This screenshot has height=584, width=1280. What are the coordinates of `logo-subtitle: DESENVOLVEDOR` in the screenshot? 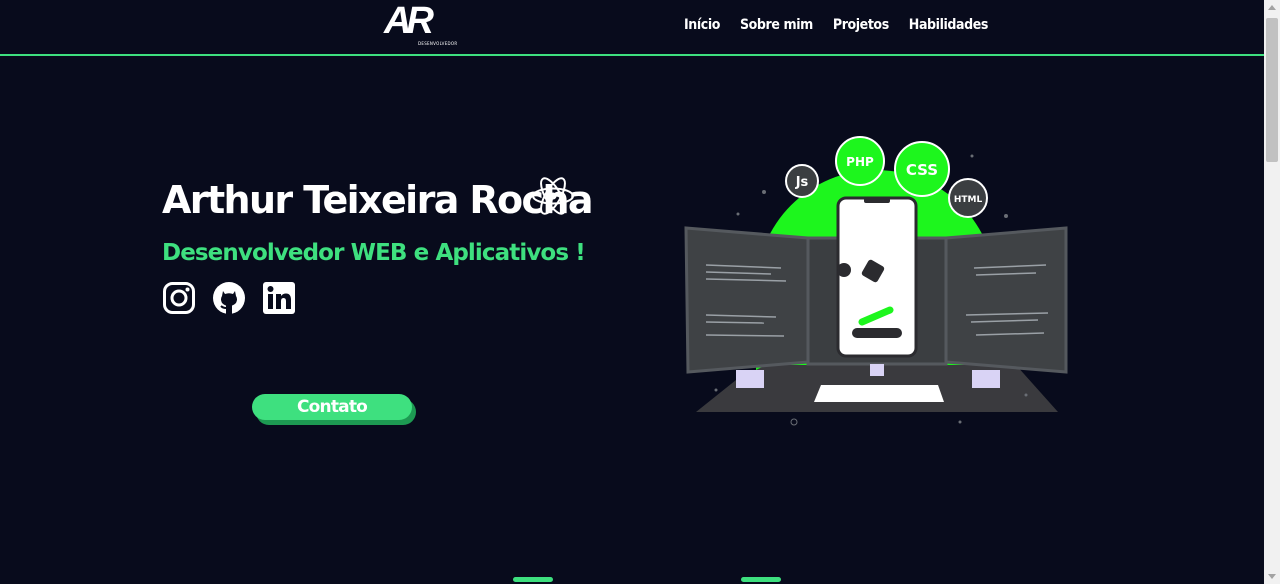 It's located at (438, 43).